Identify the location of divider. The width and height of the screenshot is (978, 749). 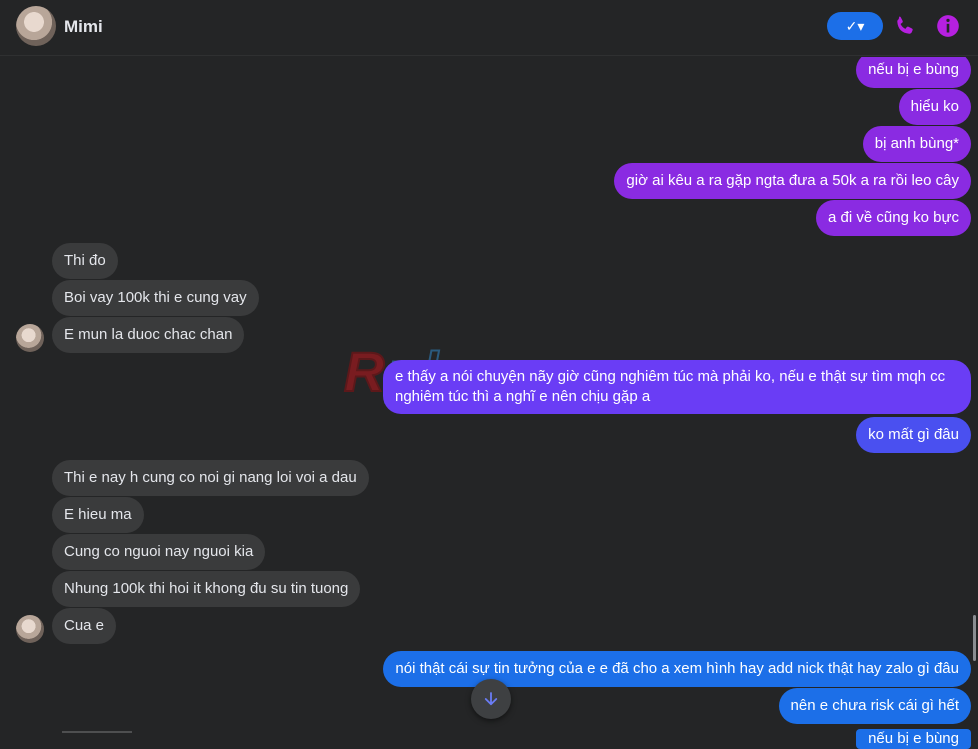
(97, 732).